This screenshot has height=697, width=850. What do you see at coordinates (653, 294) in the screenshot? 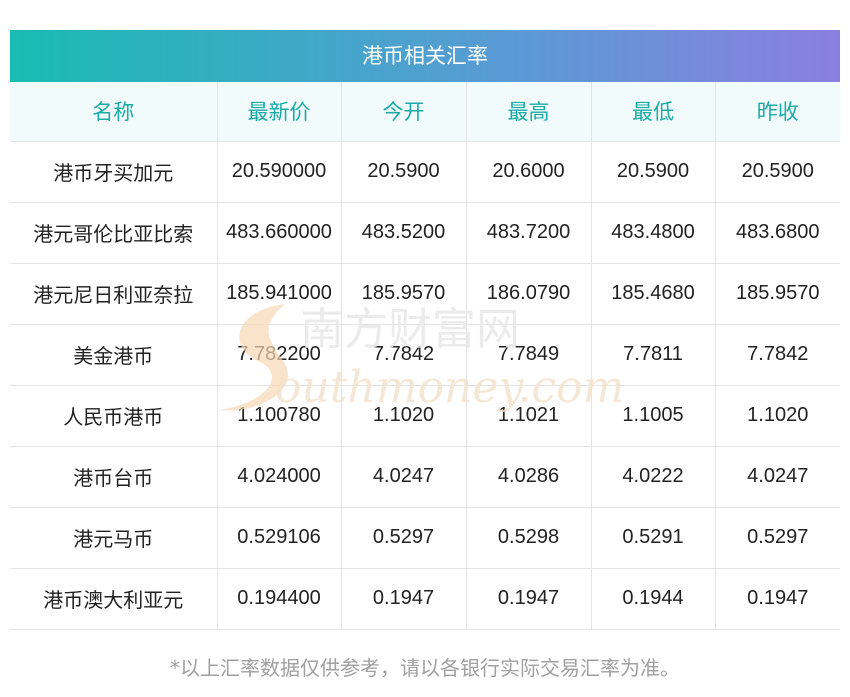
I see `cell-low: 185.4680` at bounding box center [653, 294].